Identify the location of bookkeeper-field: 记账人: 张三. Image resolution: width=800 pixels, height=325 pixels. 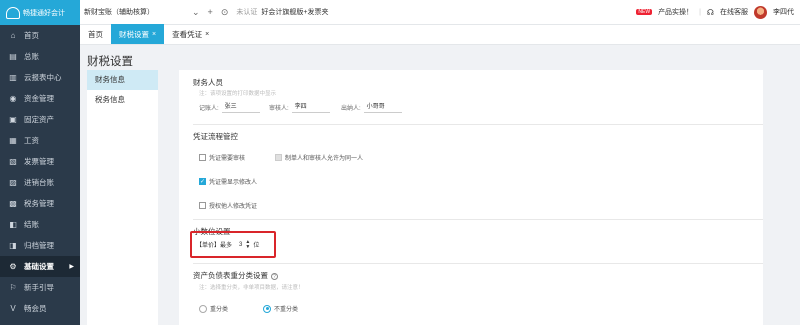
(229, 107).